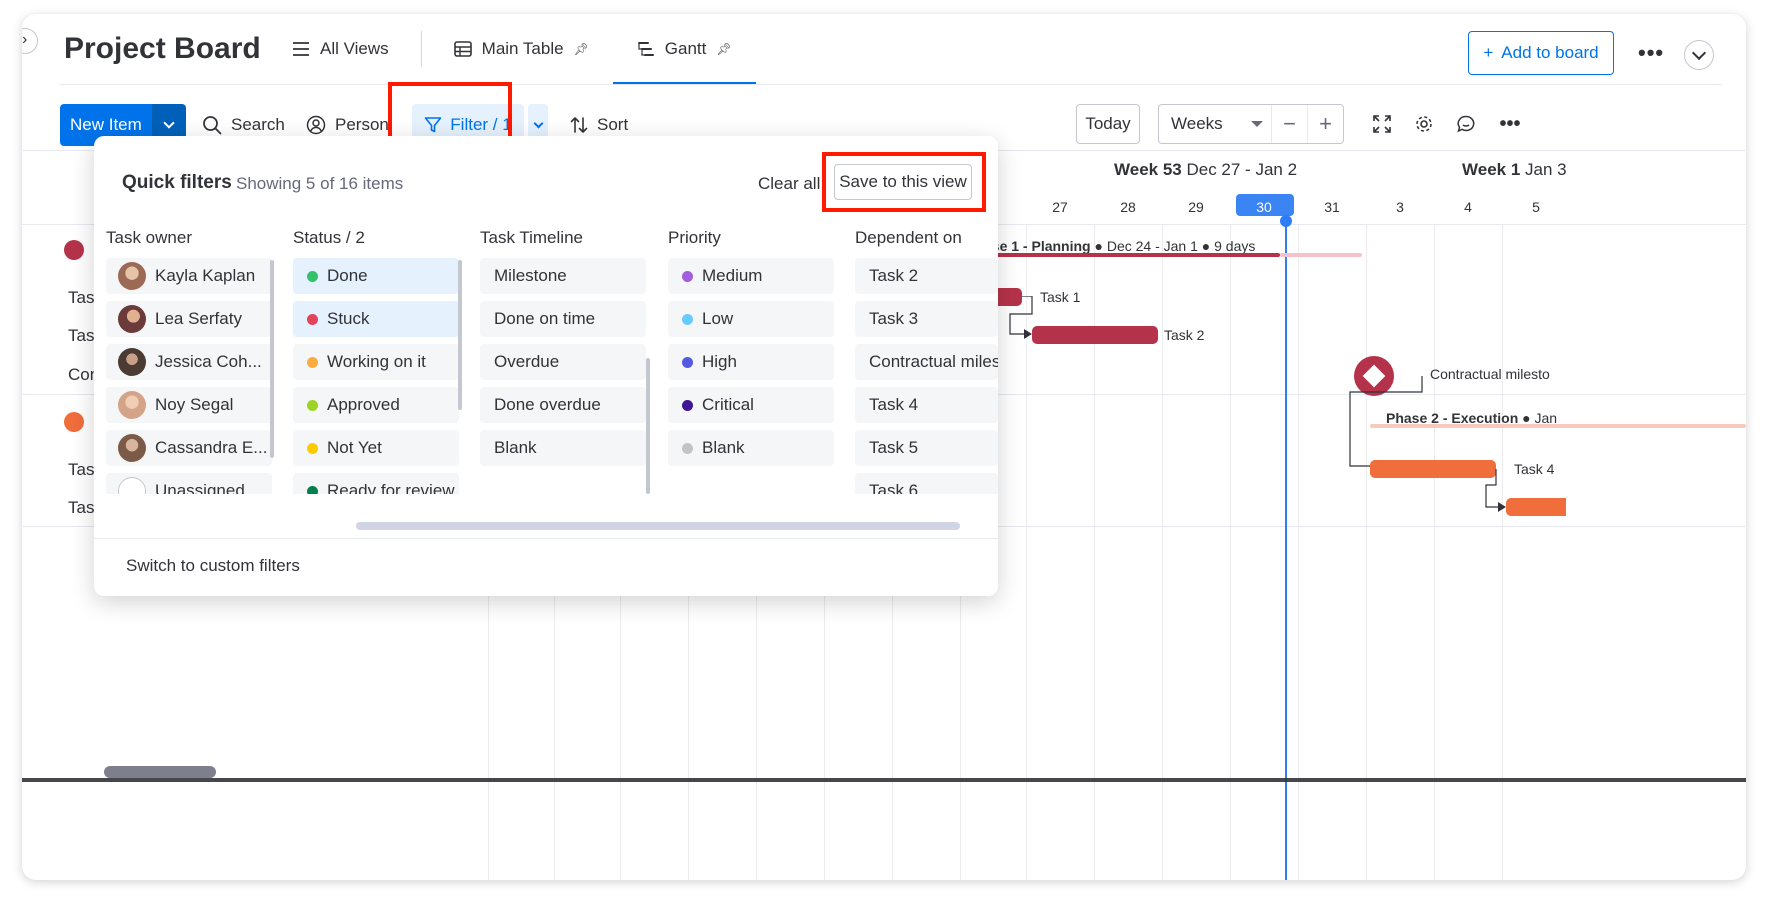  Describe the element at coordinates (1510, 124) in the screenshot. I see `more-toolbar-options-icon: •••` at that location.